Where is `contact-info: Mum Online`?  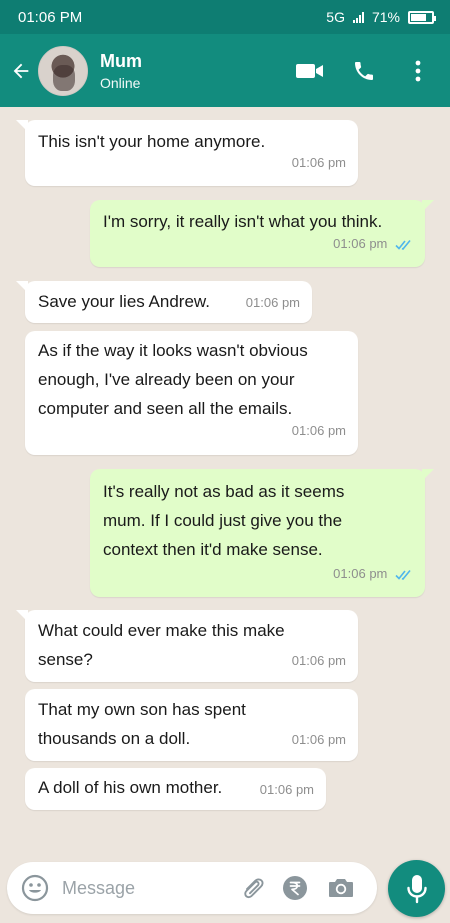
contact-info: Mum Online is located at coordinates (196, 70).